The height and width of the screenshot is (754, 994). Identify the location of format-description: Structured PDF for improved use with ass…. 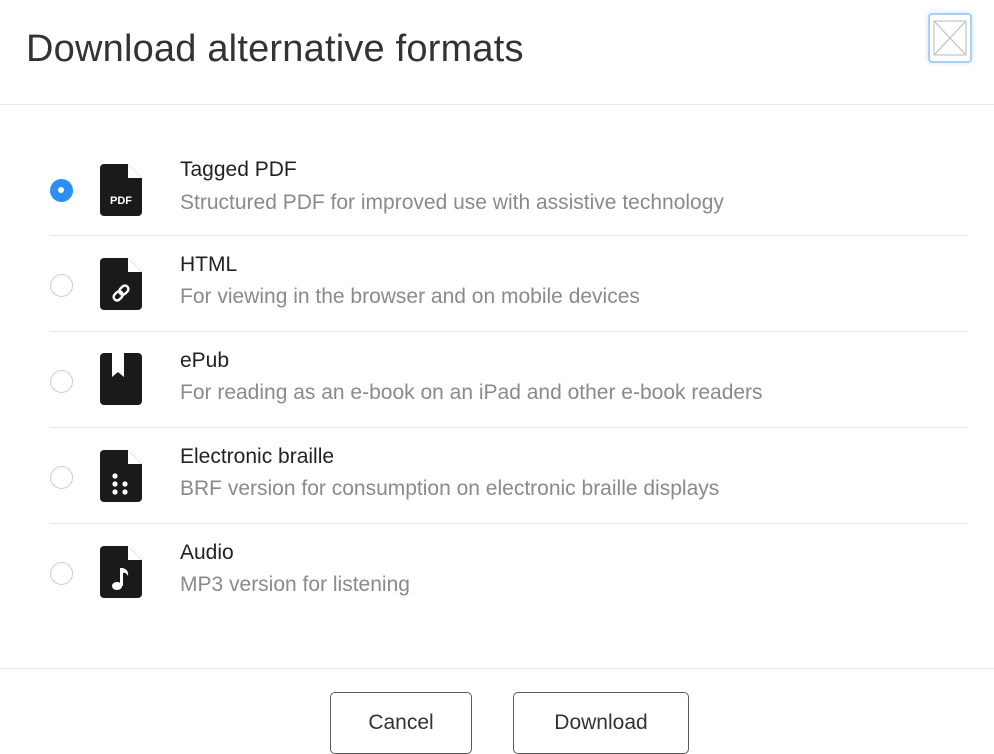
(452, 202).